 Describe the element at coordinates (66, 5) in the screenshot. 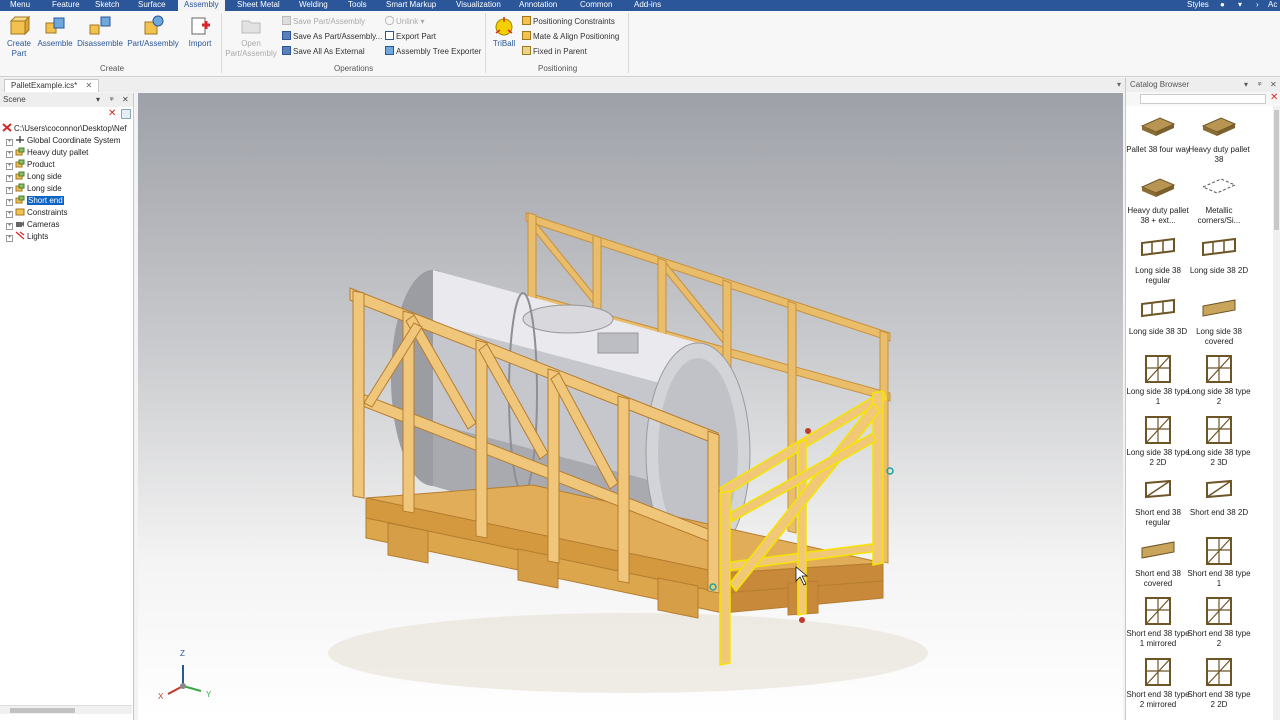

I see `tab-feature: Feature` at that location.